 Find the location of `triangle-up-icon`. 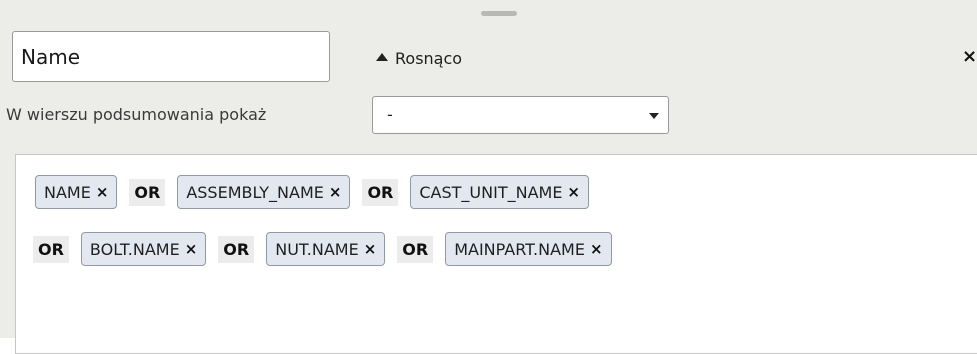

triangle-up-icon is located at coordinates (382, 57).